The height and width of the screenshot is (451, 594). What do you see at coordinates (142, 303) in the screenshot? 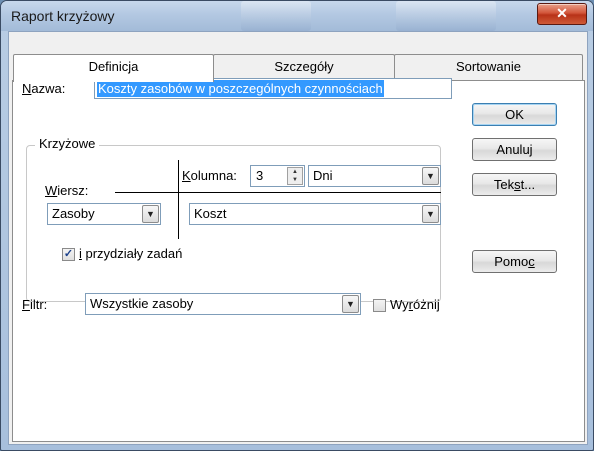
I see `filter-select-value: Wszystkie zasoby` at bounding box center [142, 303].